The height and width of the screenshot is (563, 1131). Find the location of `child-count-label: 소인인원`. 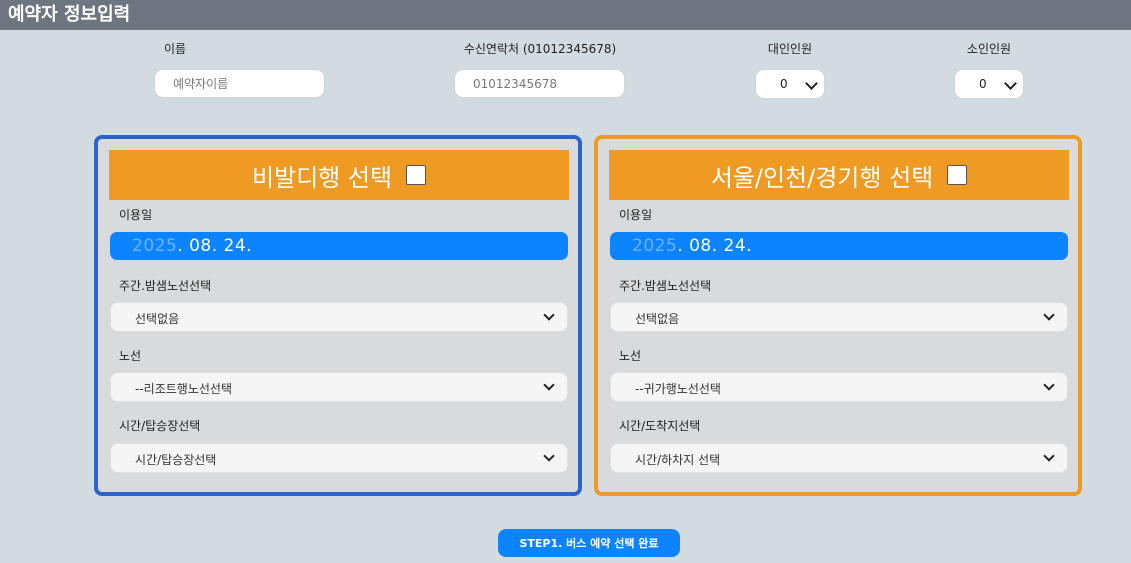

child-count-label: 소인인원 is located at coordinates (989, 49).